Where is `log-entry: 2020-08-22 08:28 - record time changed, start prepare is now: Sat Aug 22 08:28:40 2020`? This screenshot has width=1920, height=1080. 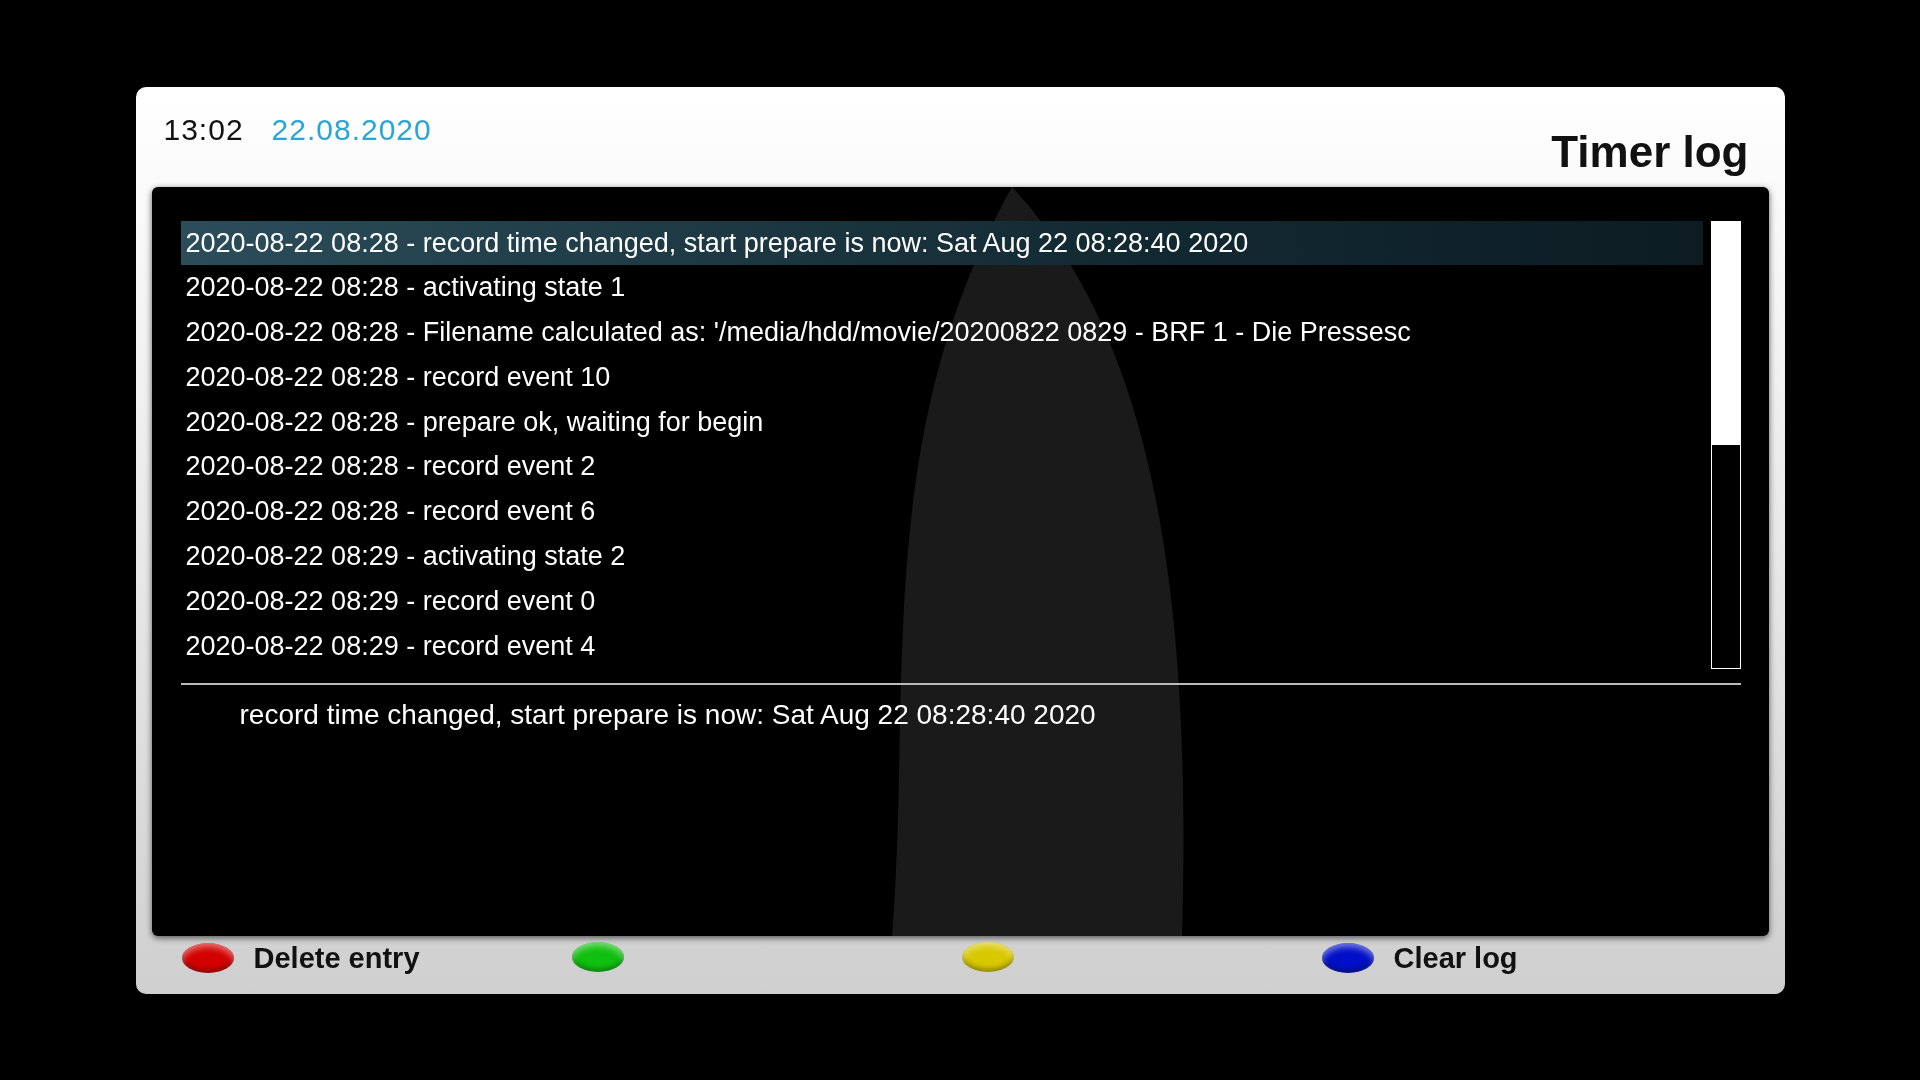
log-entry: 2020-08-22 08:28 - record time changed, start prepare is now: Sat Aug 22 08:28:40 2020 is located at coordinates (941, 243).